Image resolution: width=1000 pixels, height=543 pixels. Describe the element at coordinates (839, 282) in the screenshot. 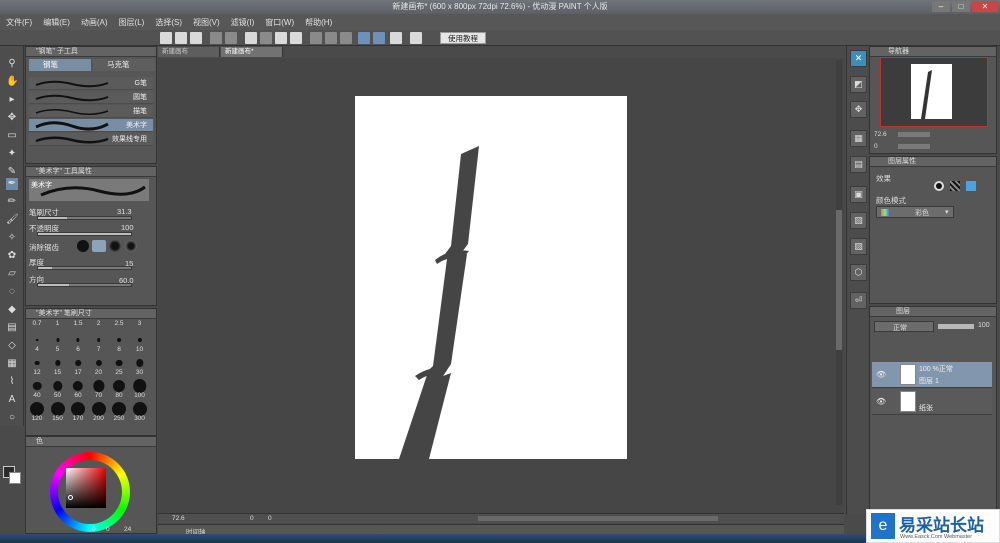

I see `vertical-scrollbar` at that location.